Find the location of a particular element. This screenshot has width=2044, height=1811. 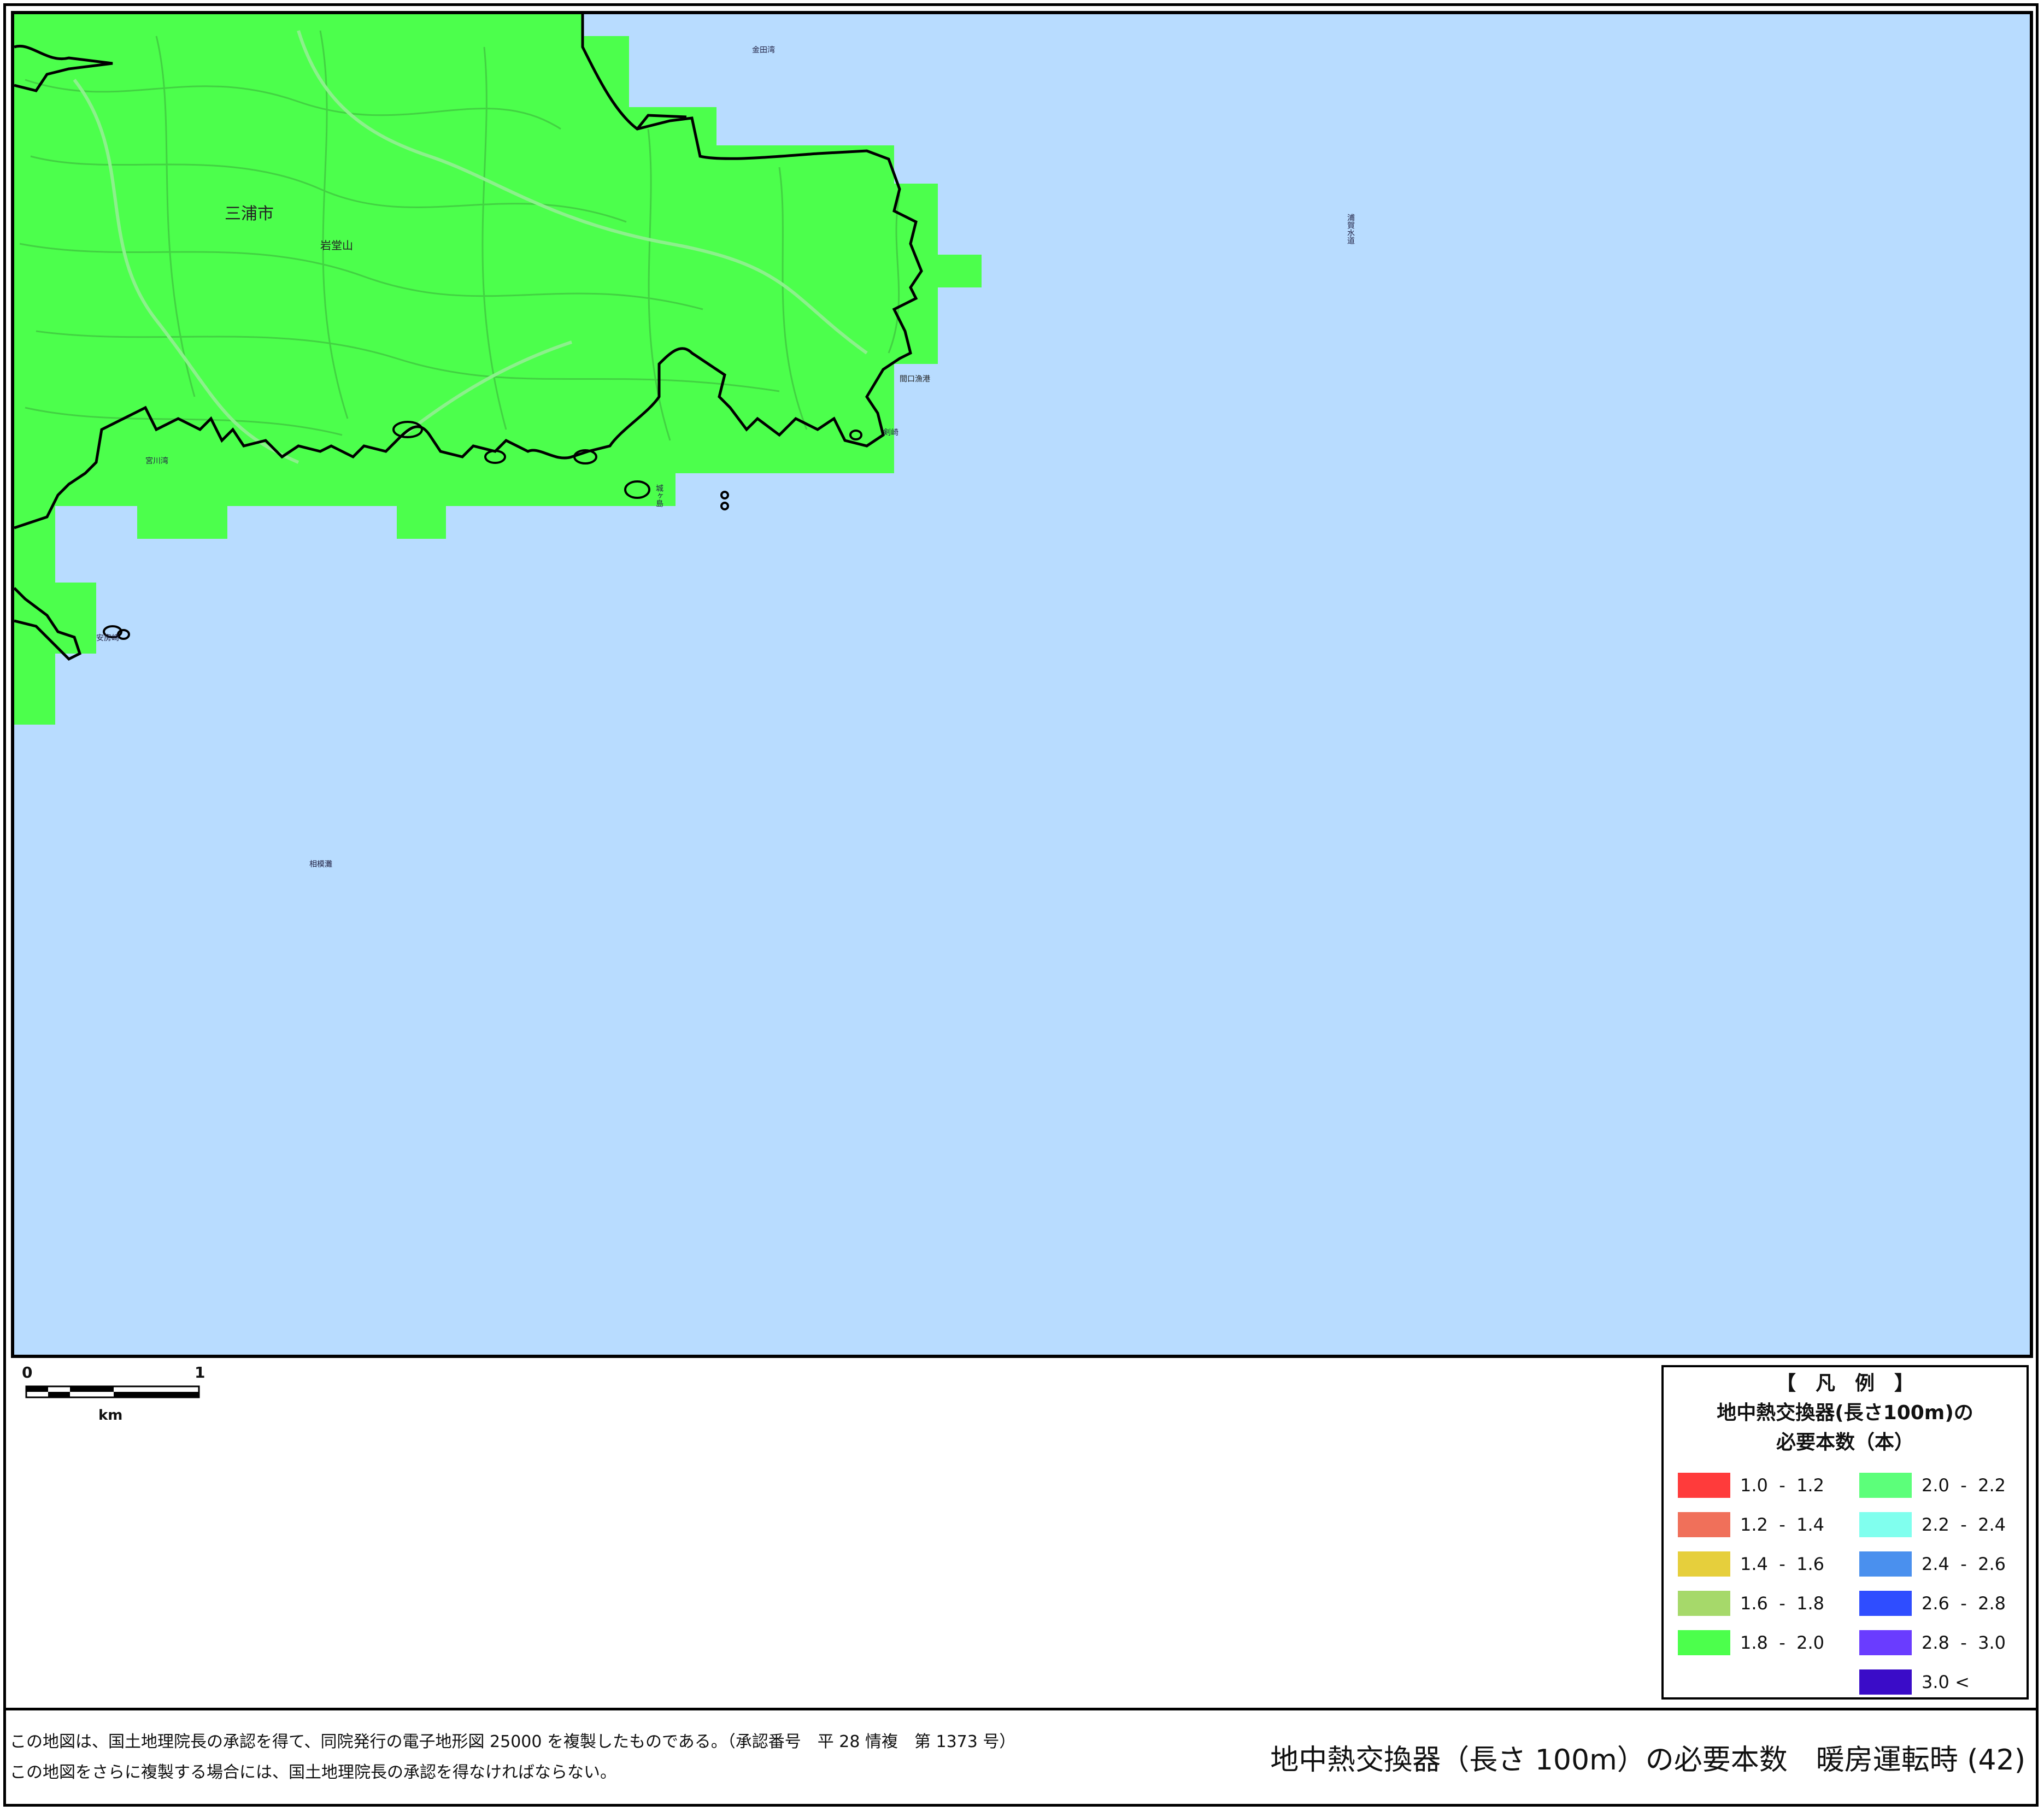

legend-item: 2.2 - 2.4 is located at coordinates (1932, 1524).